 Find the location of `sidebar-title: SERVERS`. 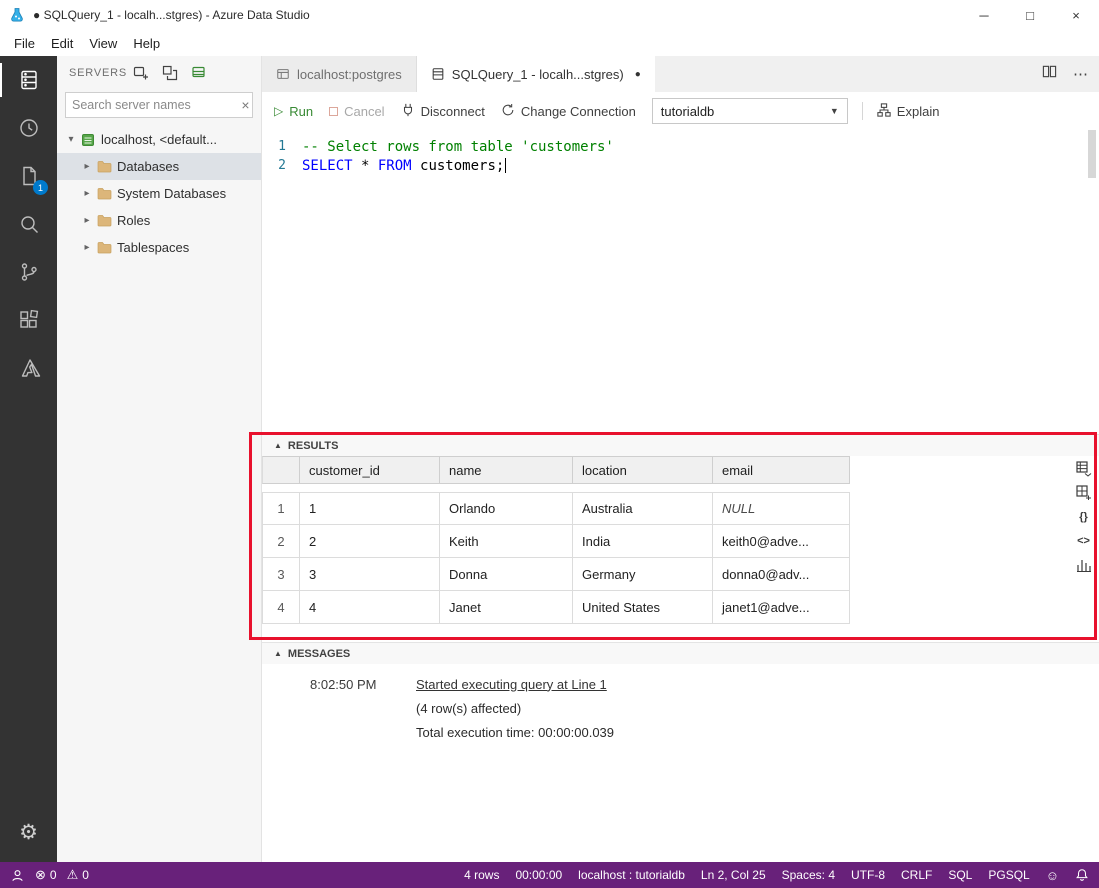

sidebar-title: SERVERS is located at coordinates (98, 73).